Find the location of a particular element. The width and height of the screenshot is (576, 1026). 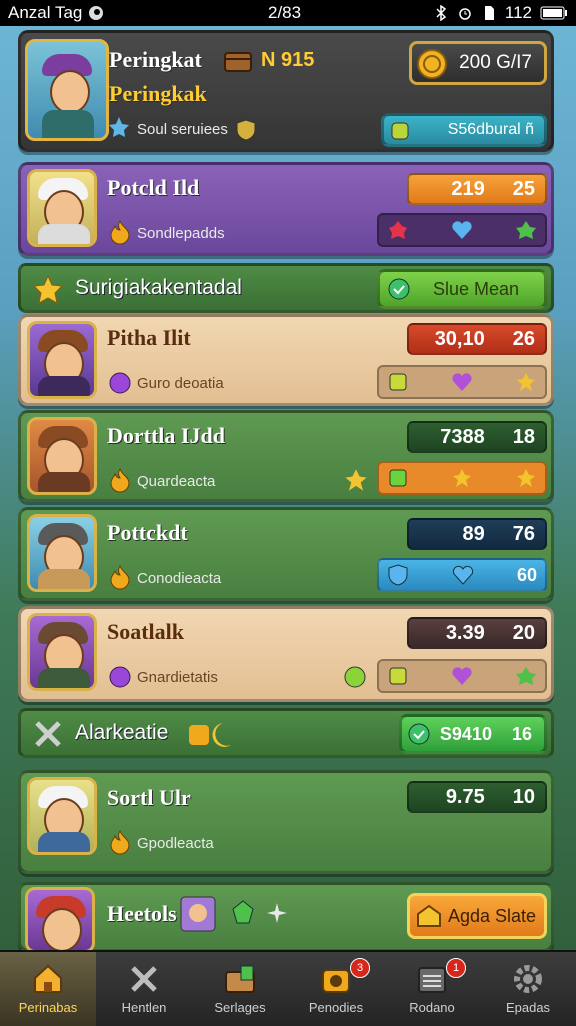

leaderboard-row: Potcld Ild Sondlepadds 219 25 is located at coordinates (286, 209).